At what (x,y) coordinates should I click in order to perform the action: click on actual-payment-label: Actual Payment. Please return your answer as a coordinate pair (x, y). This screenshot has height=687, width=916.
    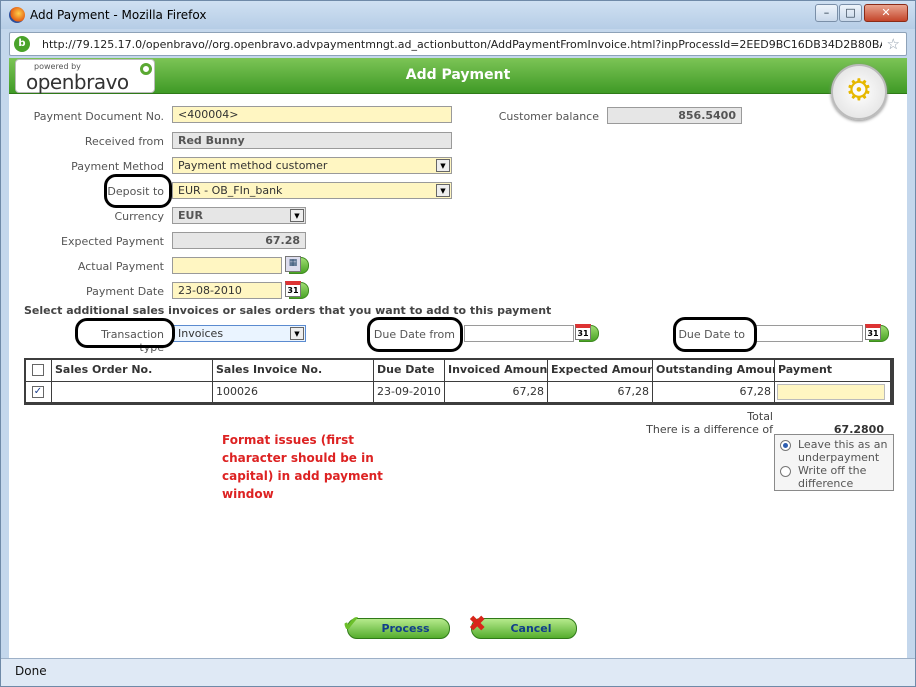
    Looking at the image, I should click on (120, 266).